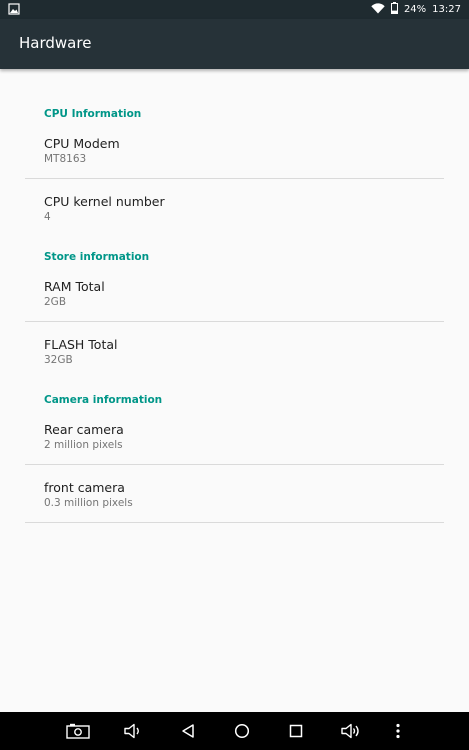 The image size is (469, 750). I want to click on gallery-notification-icon, so click(14, 9).